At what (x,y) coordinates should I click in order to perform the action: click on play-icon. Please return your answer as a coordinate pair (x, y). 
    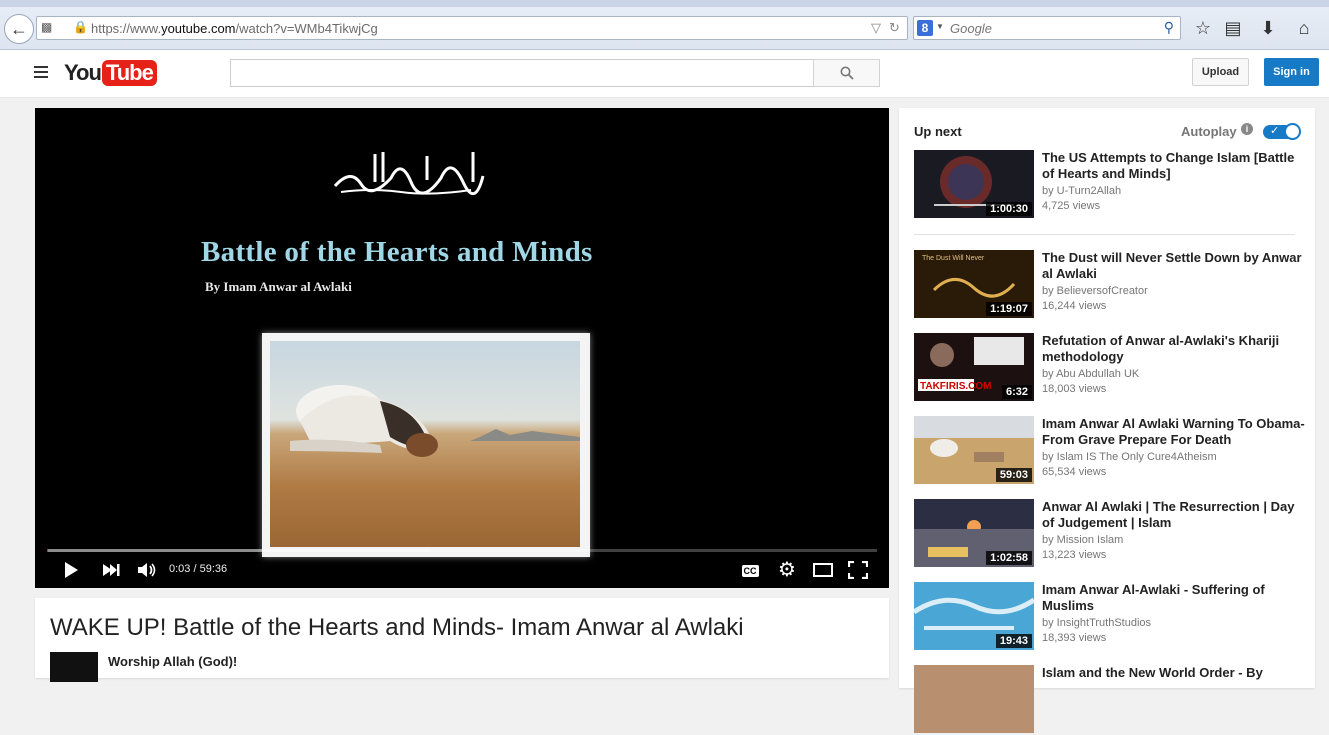
    Looking at the image, I should click on (71, 570).